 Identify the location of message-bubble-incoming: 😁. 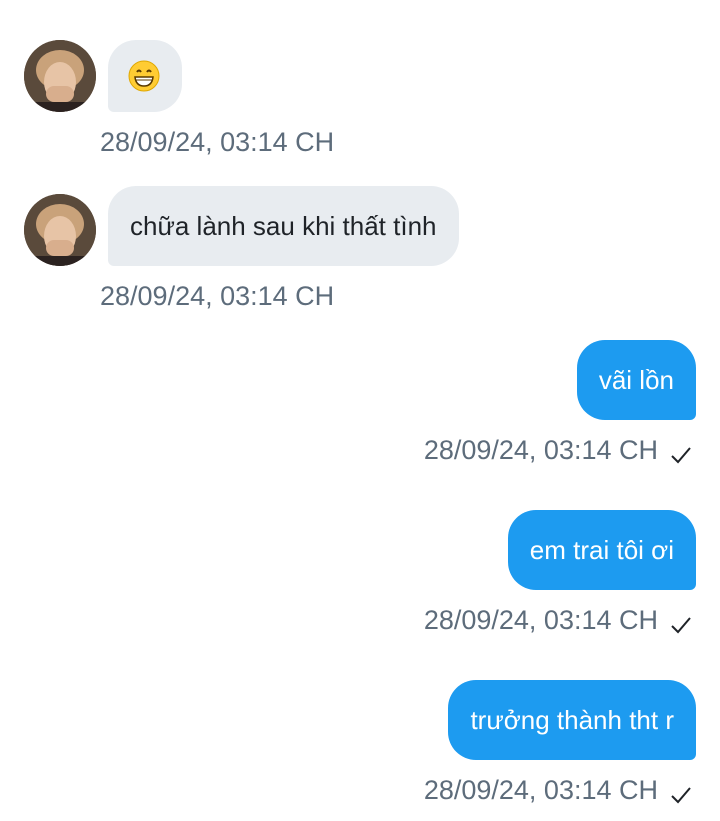
(145, 76).